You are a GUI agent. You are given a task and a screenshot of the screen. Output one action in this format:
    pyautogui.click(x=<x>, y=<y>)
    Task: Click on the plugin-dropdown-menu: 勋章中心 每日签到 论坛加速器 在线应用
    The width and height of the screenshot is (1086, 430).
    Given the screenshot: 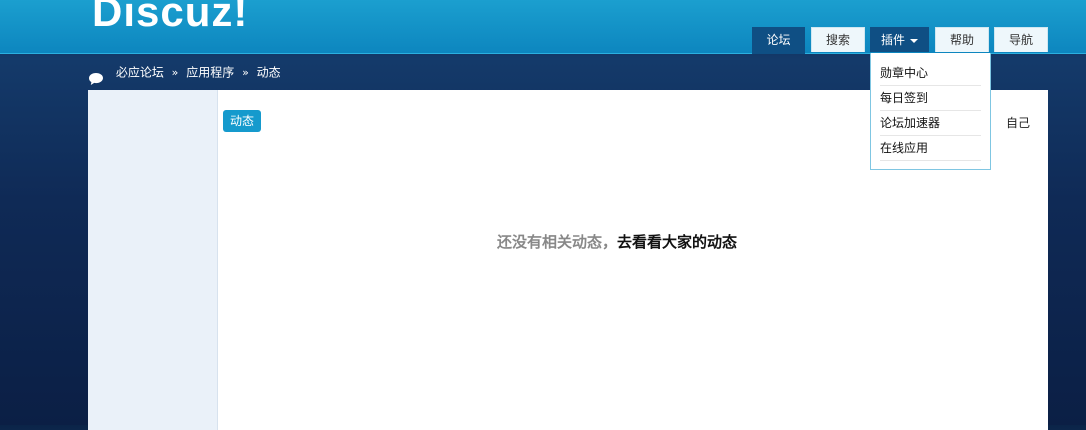 What is the action you would take?
    pyautogui.click(x=930, y=111)
    